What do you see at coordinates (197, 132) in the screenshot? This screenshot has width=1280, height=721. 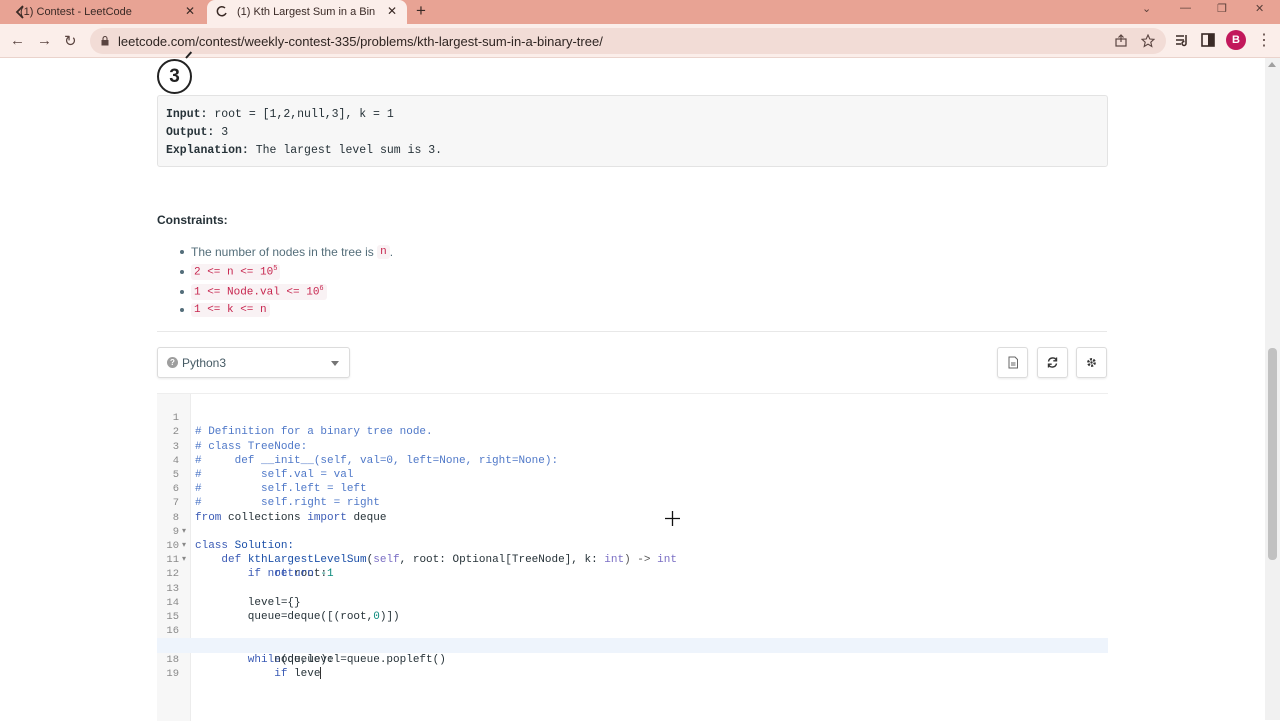 I see `example-output-line: Output: 3` at bounding box center [197, 132].